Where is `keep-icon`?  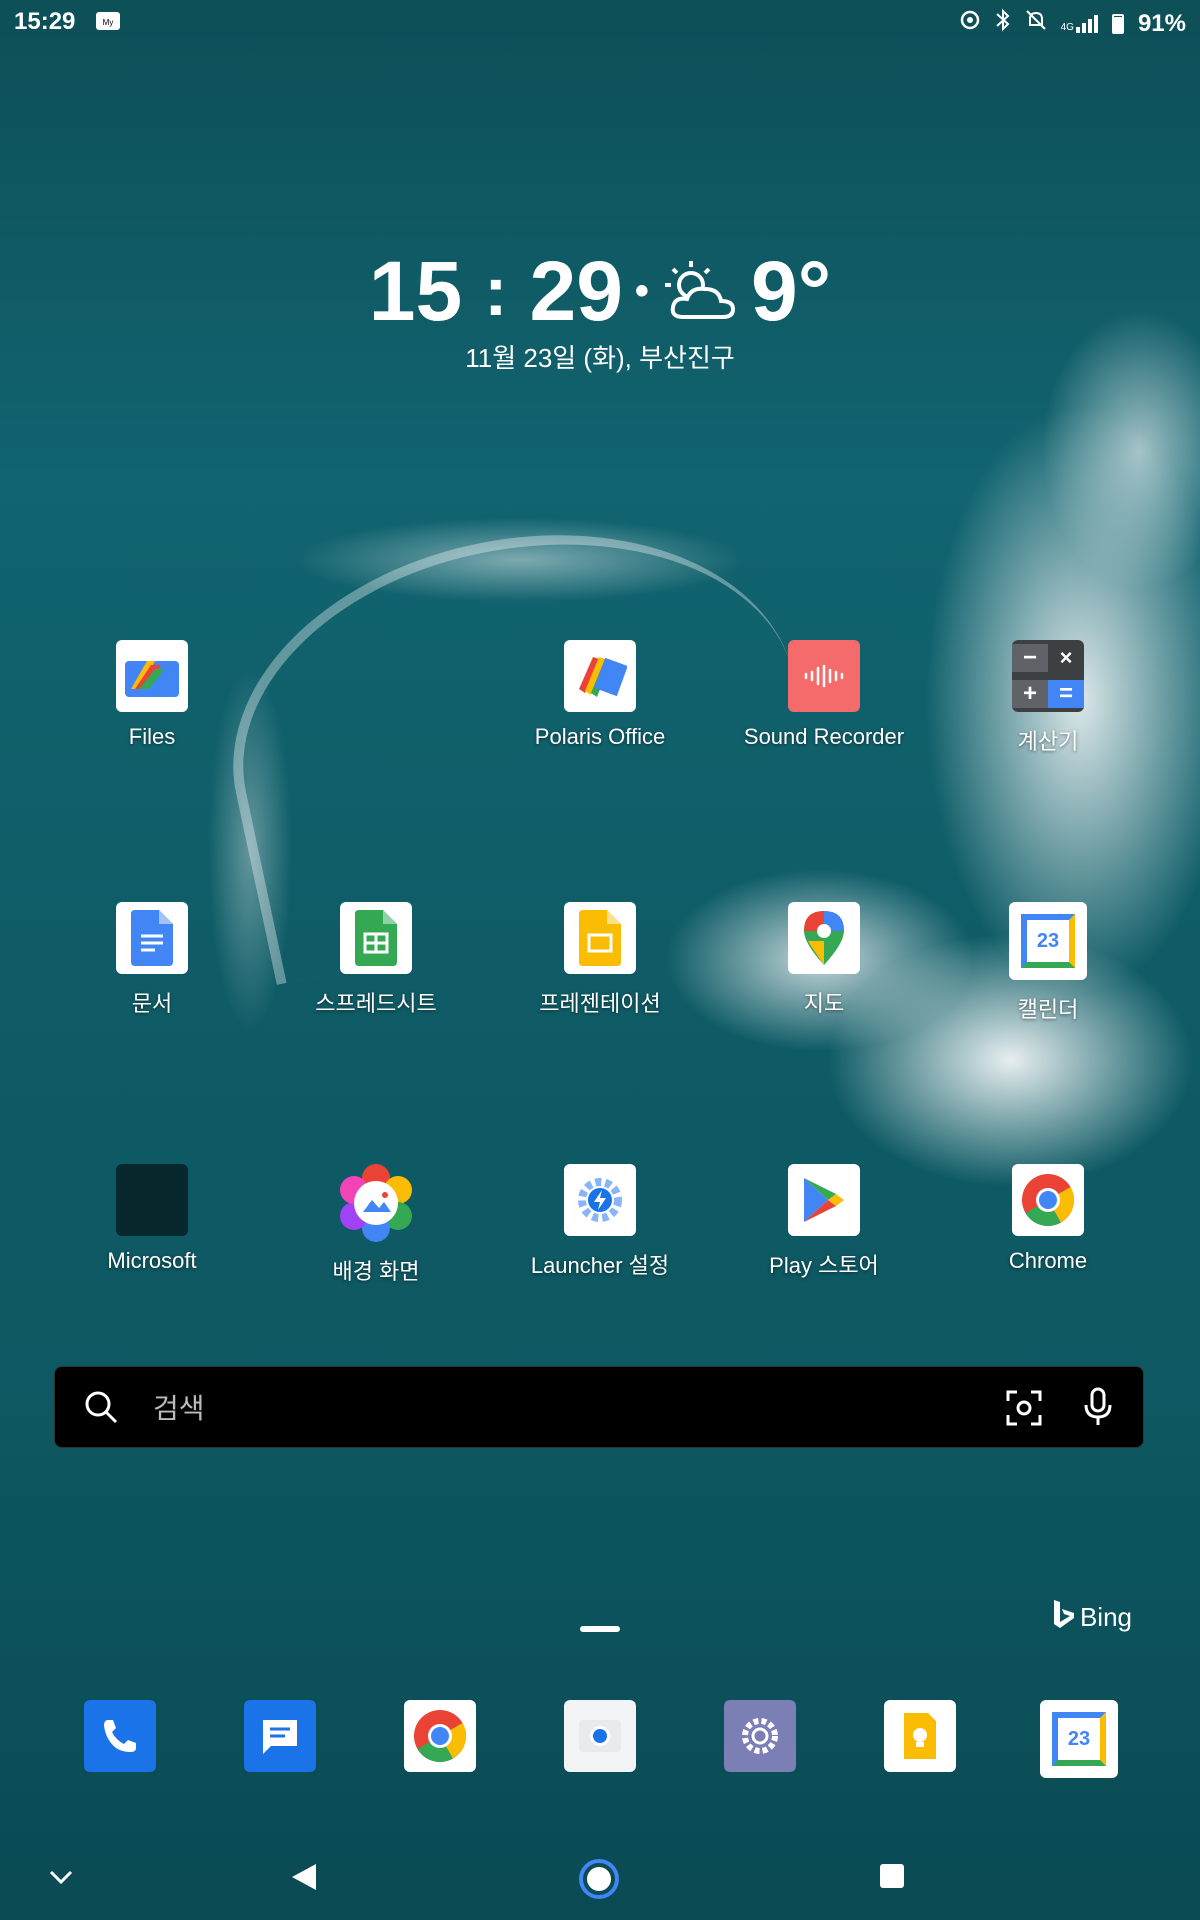 keep-icon is located at coordinates (920, 1736).